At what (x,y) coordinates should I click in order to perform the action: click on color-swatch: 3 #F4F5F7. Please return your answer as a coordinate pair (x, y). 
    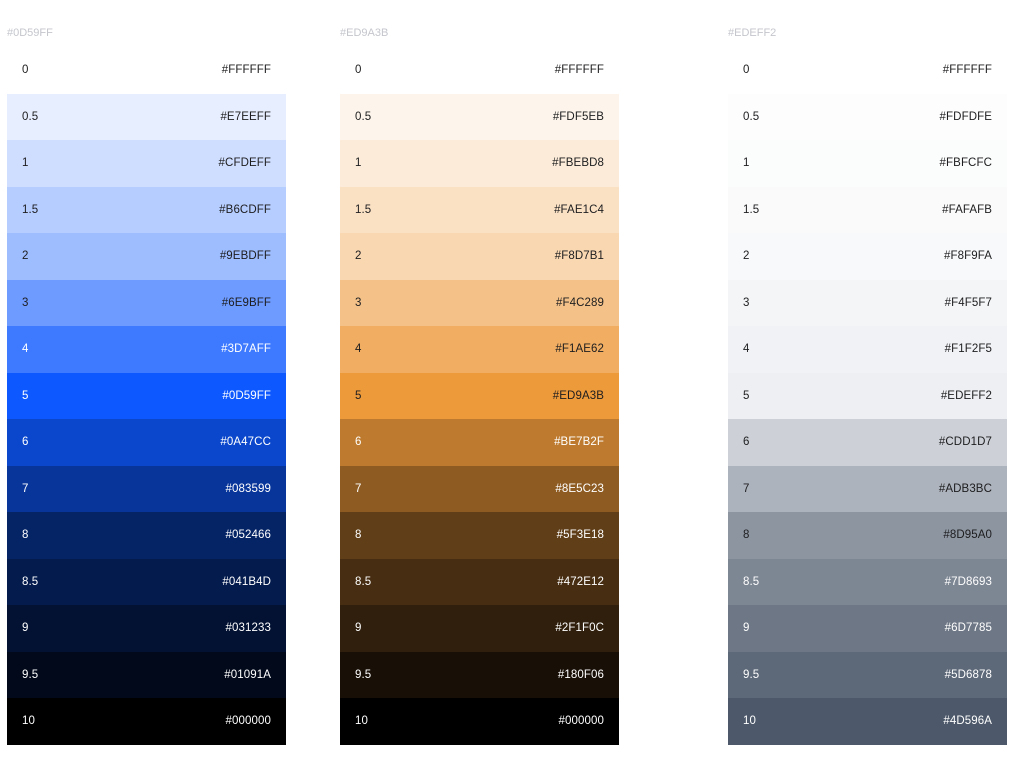
    Looking at the image, I should click on (867, 302).